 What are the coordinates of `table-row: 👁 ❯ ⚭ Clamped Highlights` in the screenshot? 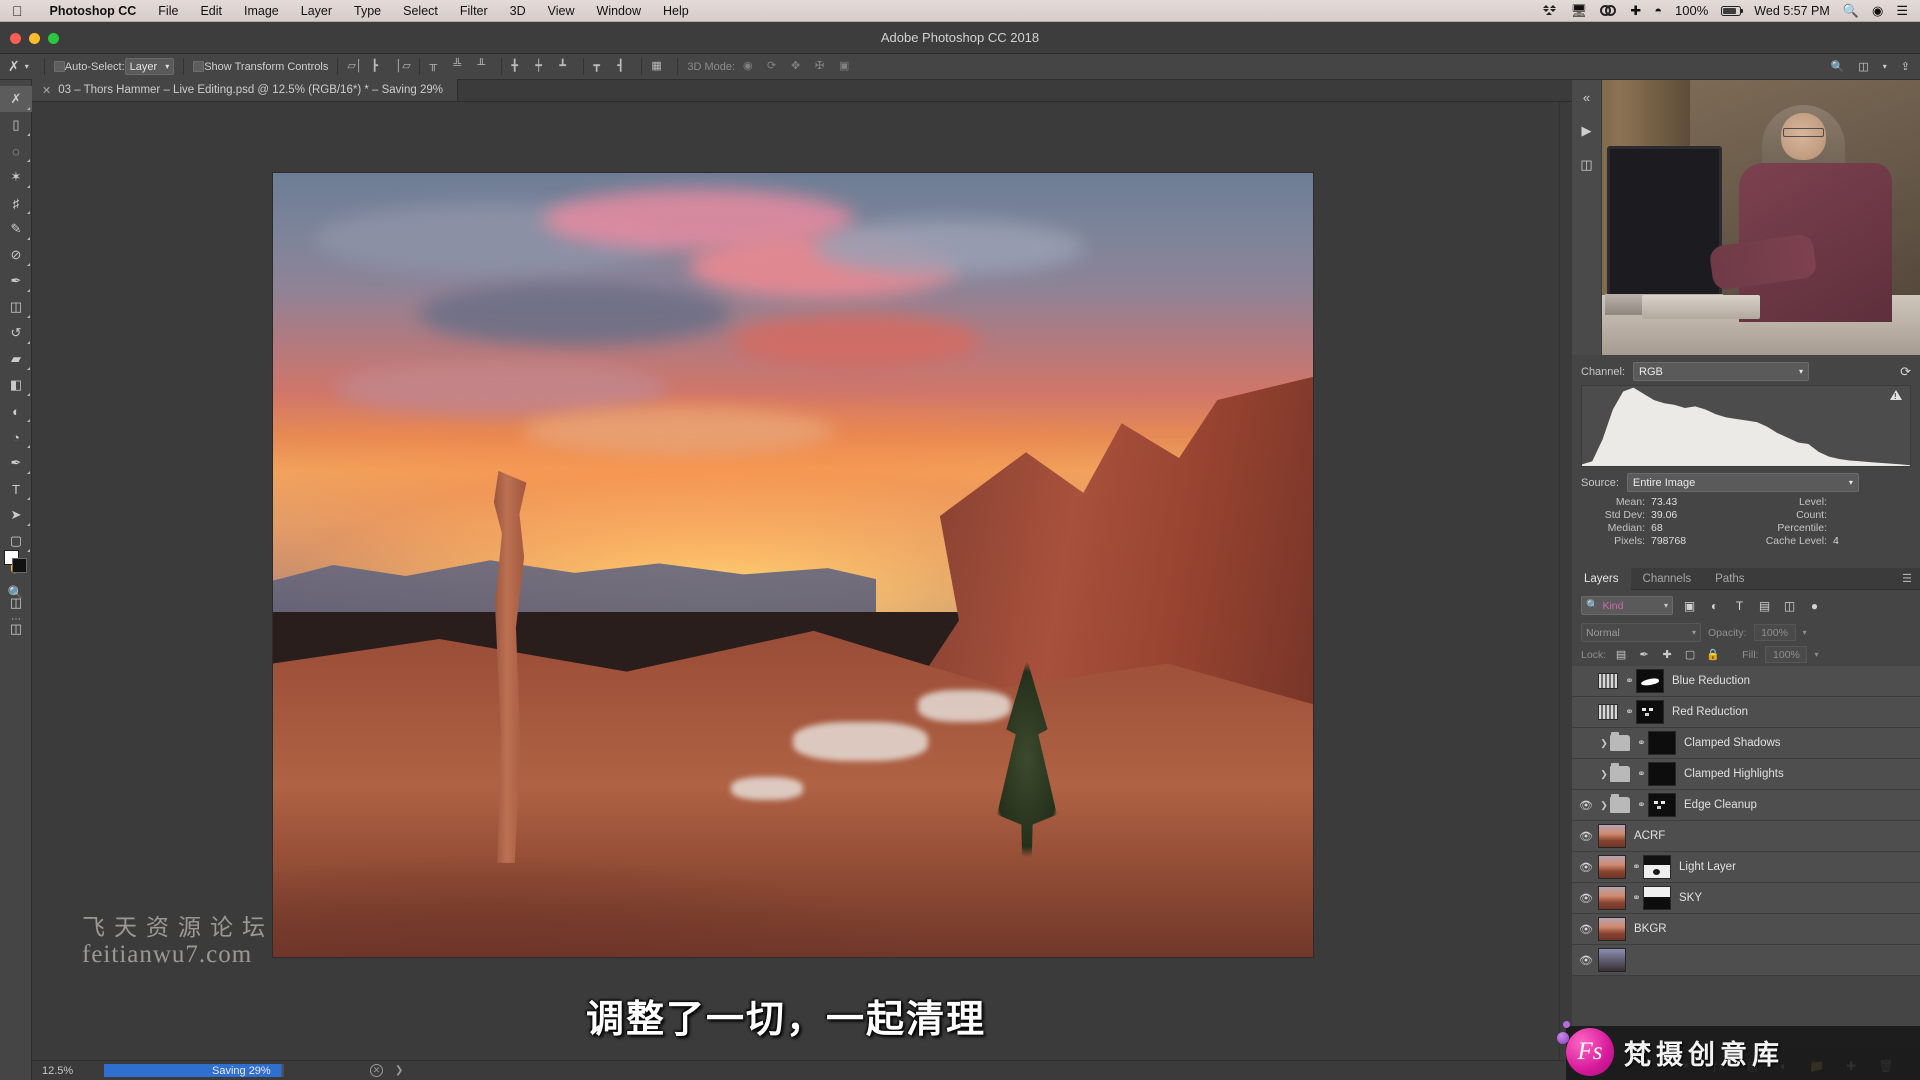 It's located at (1746, 774).